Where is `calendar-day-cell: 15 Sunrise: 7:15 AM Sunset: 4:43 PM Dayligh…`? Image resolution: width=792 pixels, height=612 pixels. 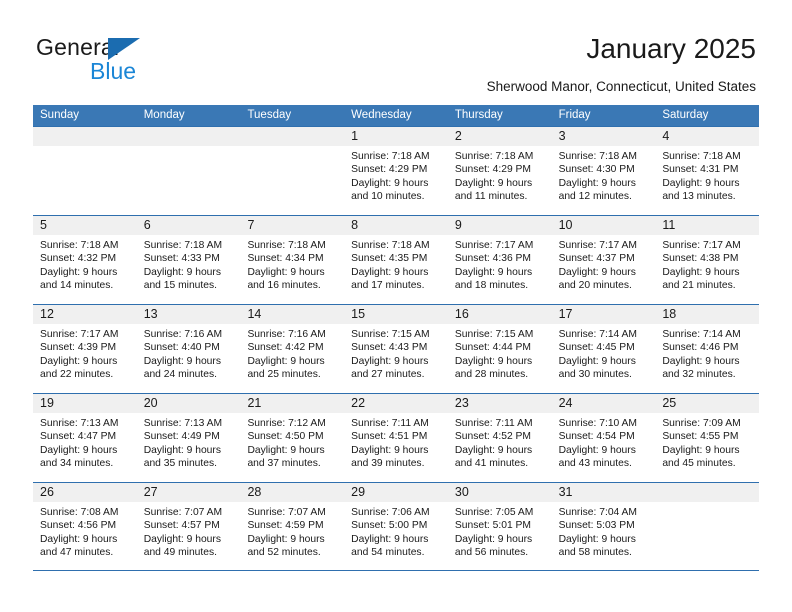
calendar-day-cell: 15 Sunrise: 7:15 AM Sunset: 4:43 PM Dayligh… is located at coordinates (396, 349).